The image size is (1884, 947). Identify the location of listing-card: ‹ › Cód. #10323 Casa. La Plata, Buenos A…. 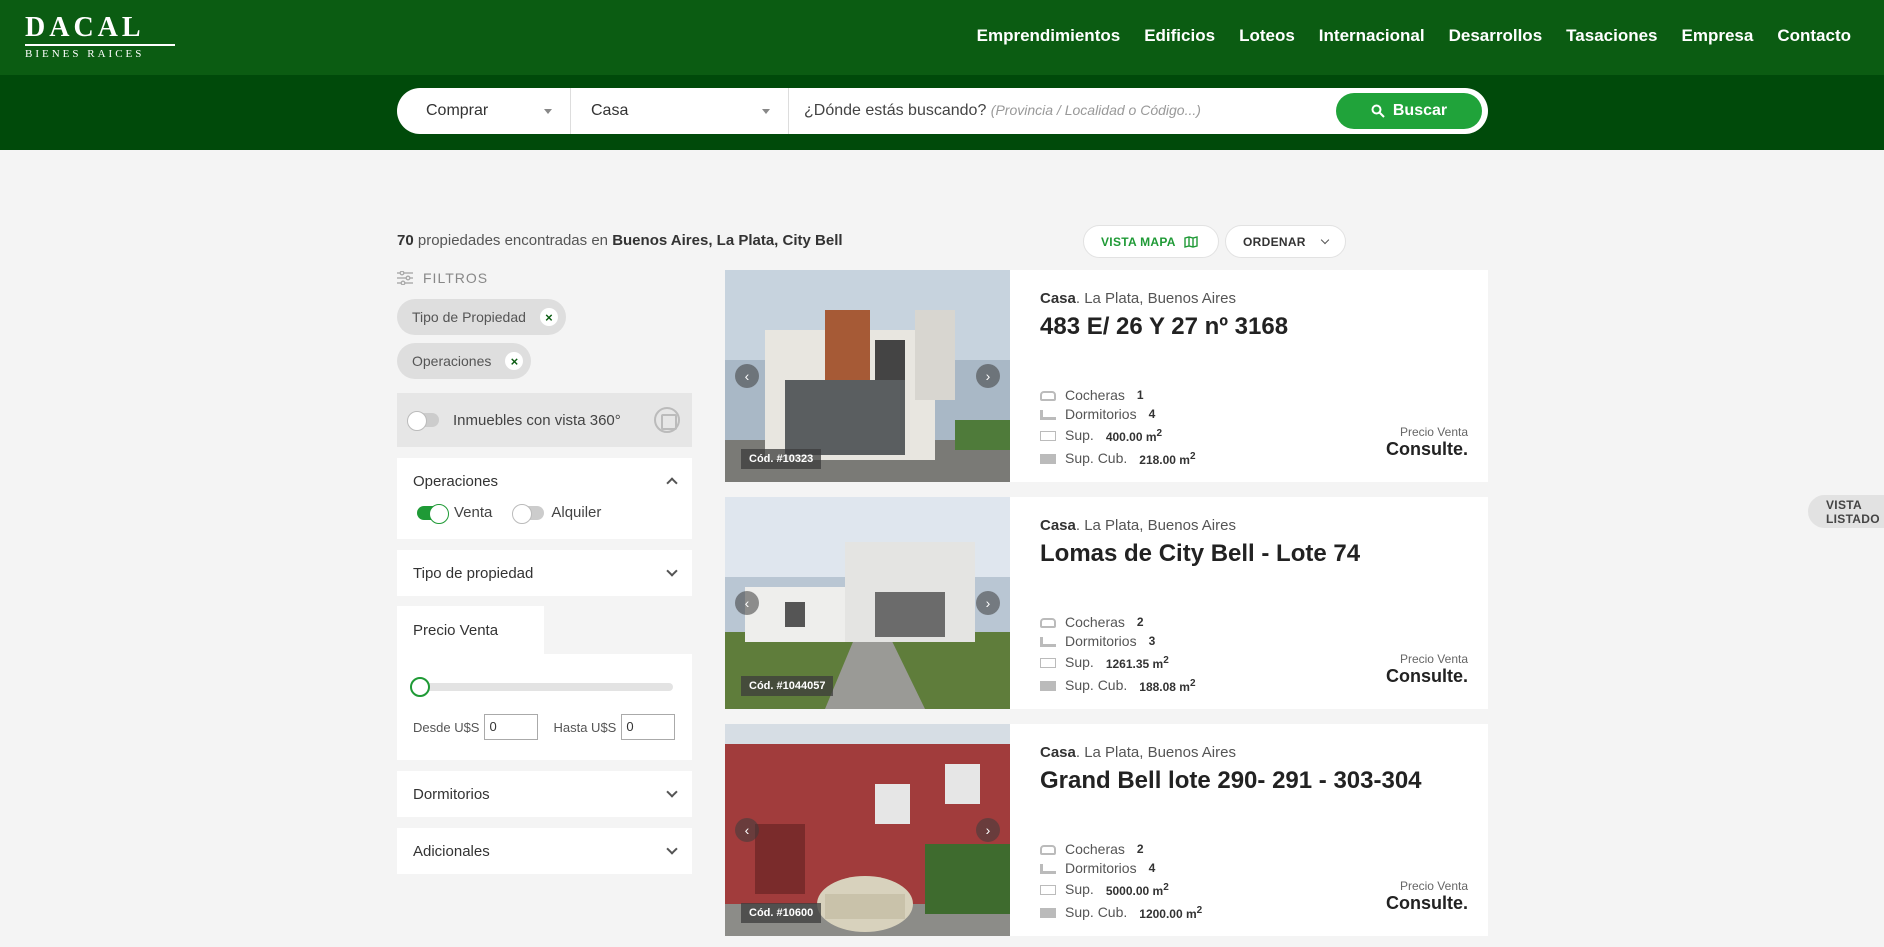
(1106, 376).